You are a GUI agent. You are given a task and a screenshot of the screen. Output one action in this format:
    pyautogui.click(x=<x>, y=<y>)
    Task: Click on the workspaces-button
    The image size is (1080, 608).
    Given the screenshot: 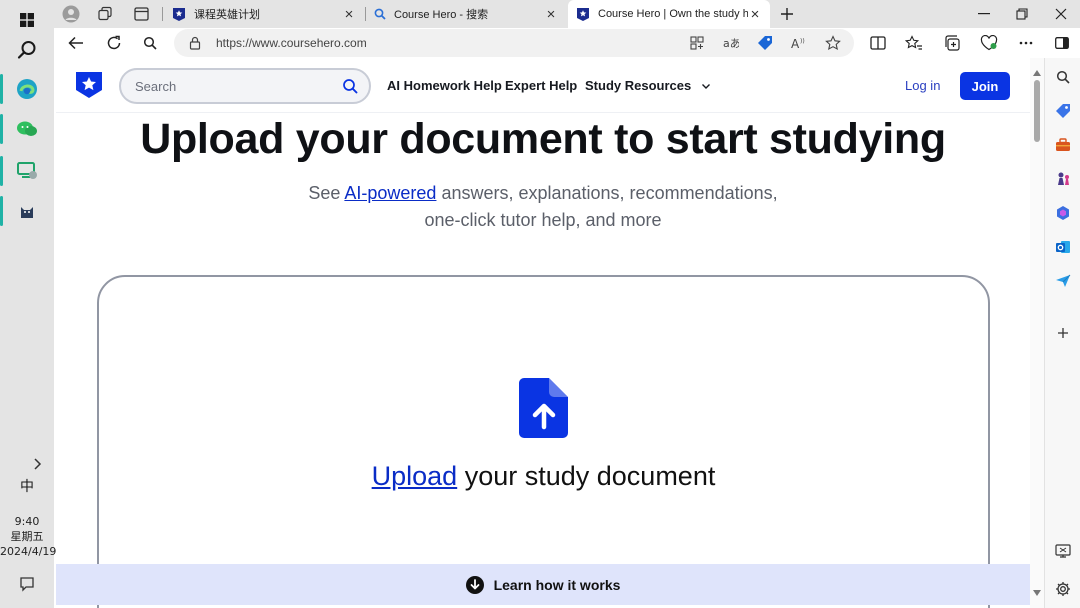 What is the action you would take?
    pyautogui.click(x=105, y=14)
    